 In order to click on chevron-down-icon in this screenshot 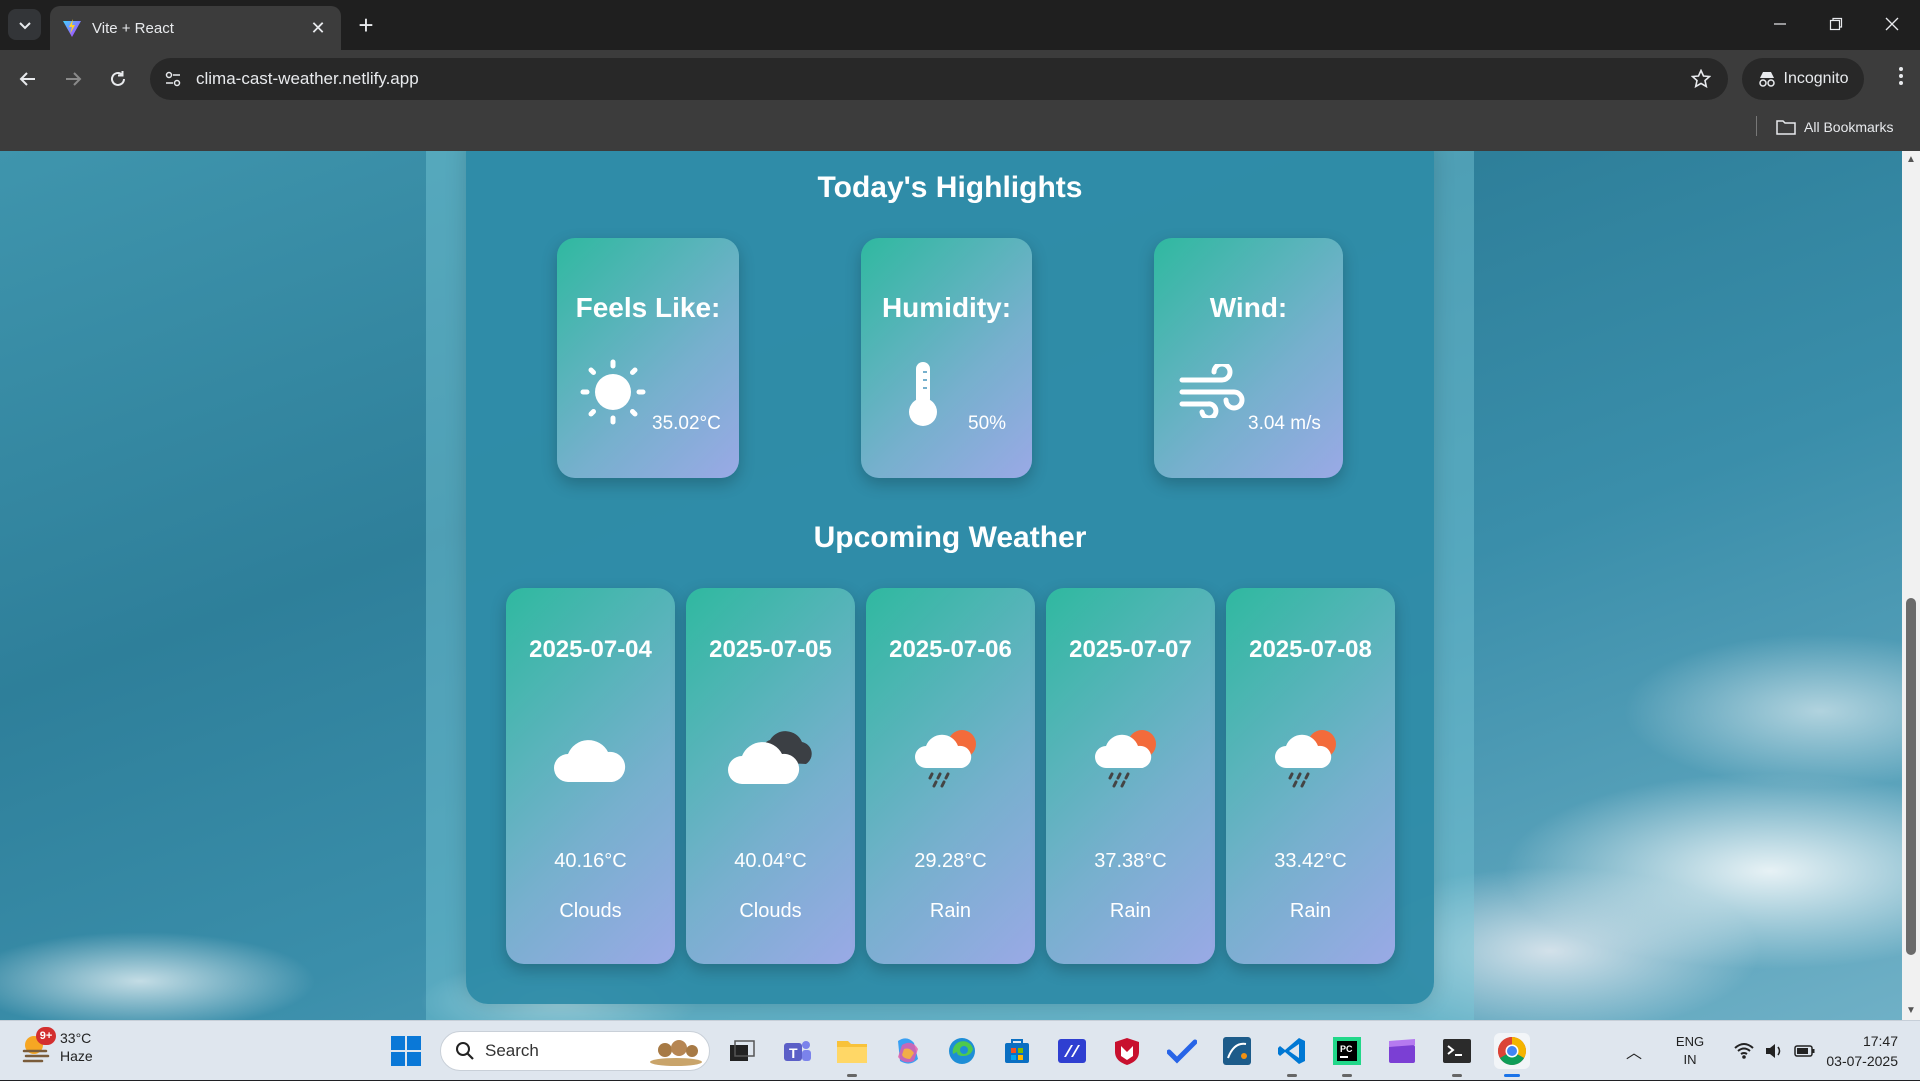, I will do `click(24, 25)`.